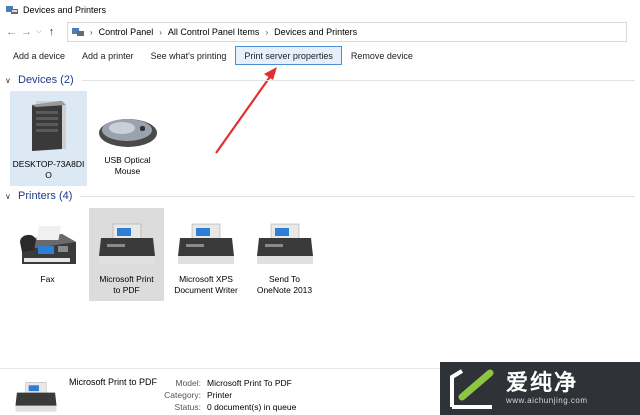 The image size is (640, 415). I want to click on printer-label-line2: OneNote 2013, so click(284, 290).